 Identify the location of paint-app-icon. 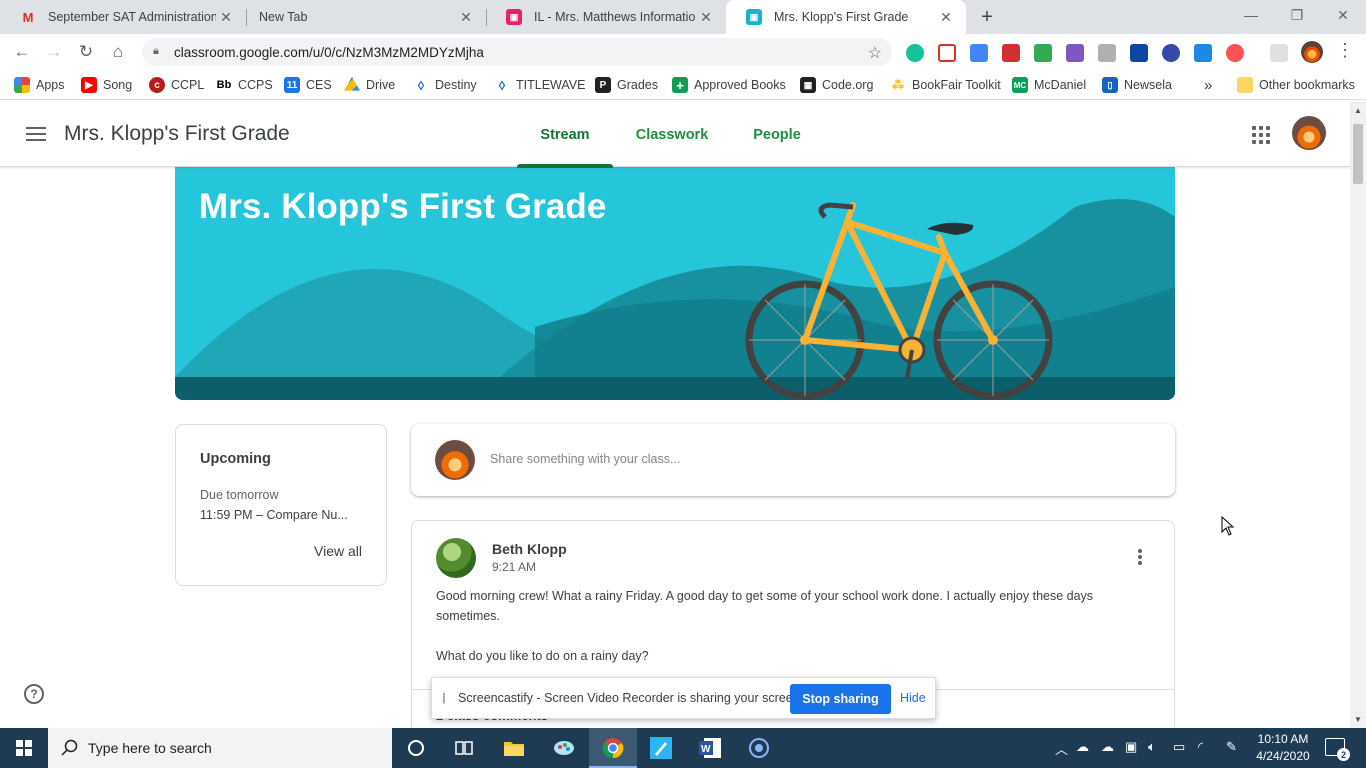
(564, 748).